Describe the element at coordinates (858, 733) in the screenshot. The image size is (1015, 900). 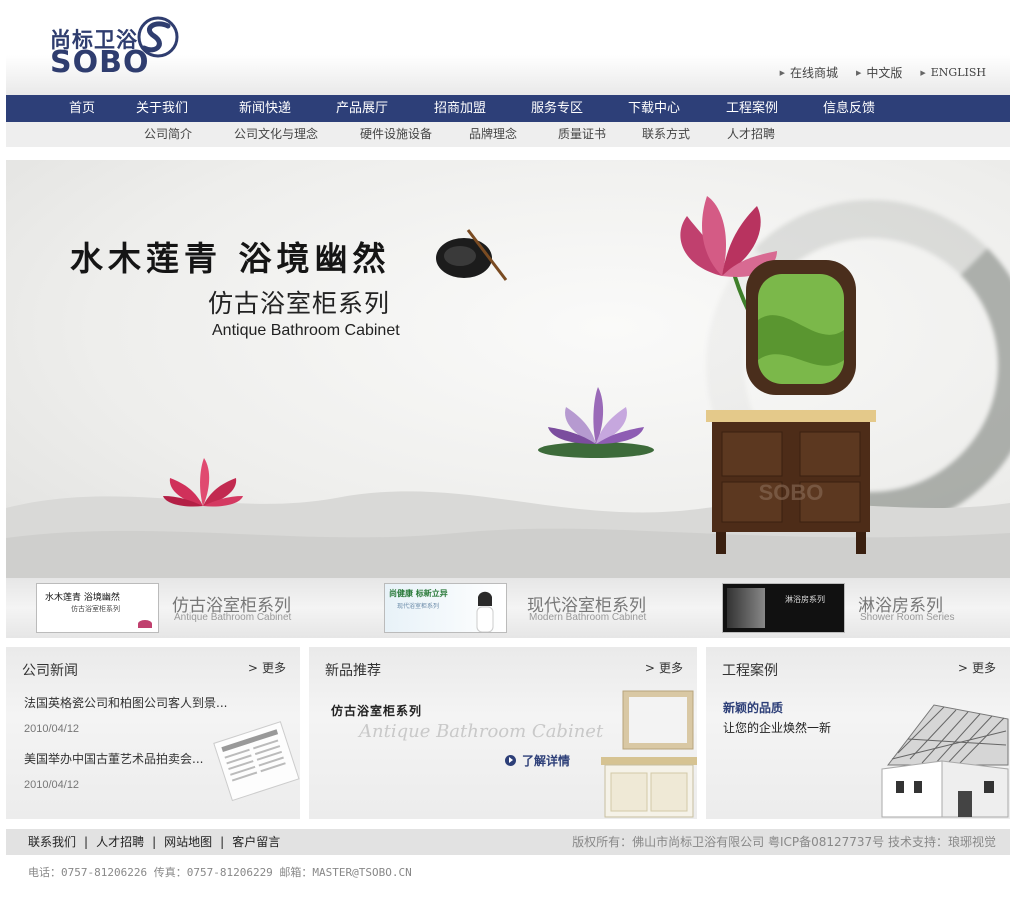
I see `project-cases-panel: 工程案例 > 更多 新颖的品质 让您的企业焕然一新` at that location.